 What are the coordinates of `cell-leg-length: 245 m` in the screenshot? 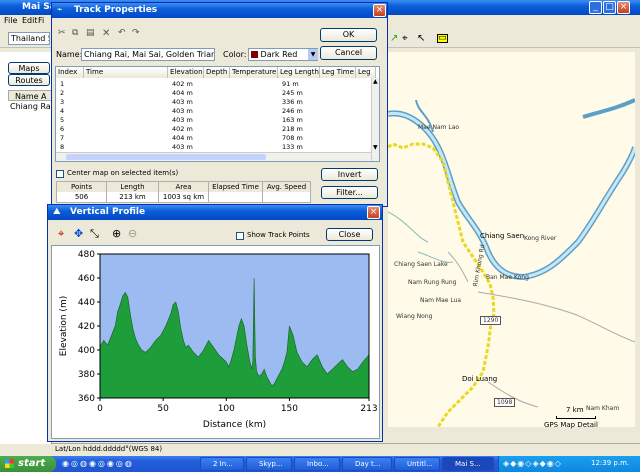 It's located at (292, 93).